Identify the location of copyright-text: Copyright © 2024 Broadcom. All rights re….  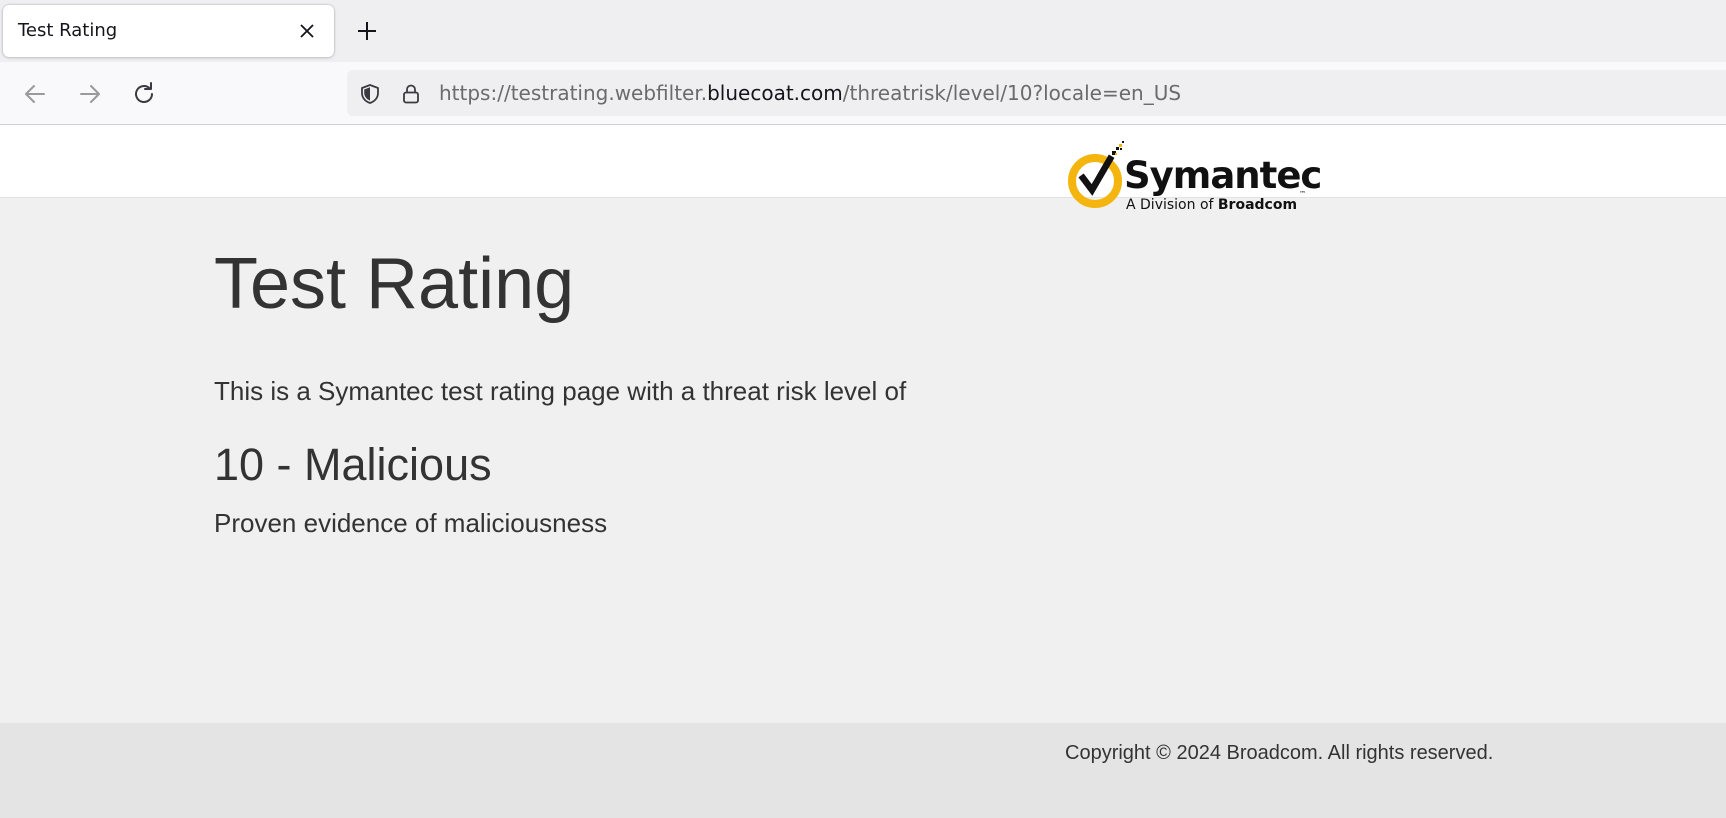
(1279, 753).